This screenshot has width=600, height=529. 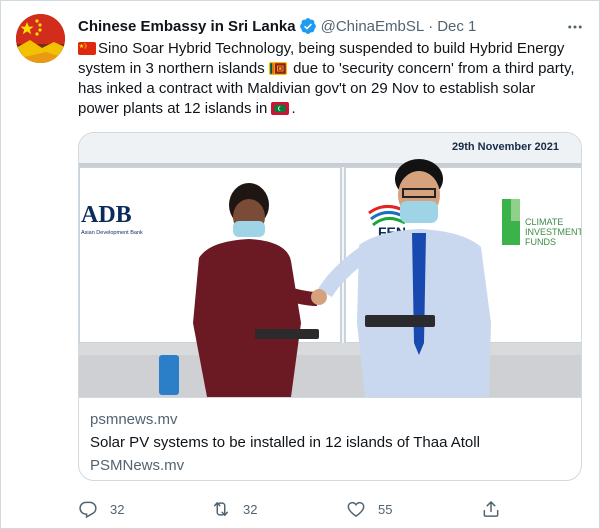 What do you see at coordinates (575, 27) in the screenshot?
I see `more-options-icon` at bounding box center [575, 27].